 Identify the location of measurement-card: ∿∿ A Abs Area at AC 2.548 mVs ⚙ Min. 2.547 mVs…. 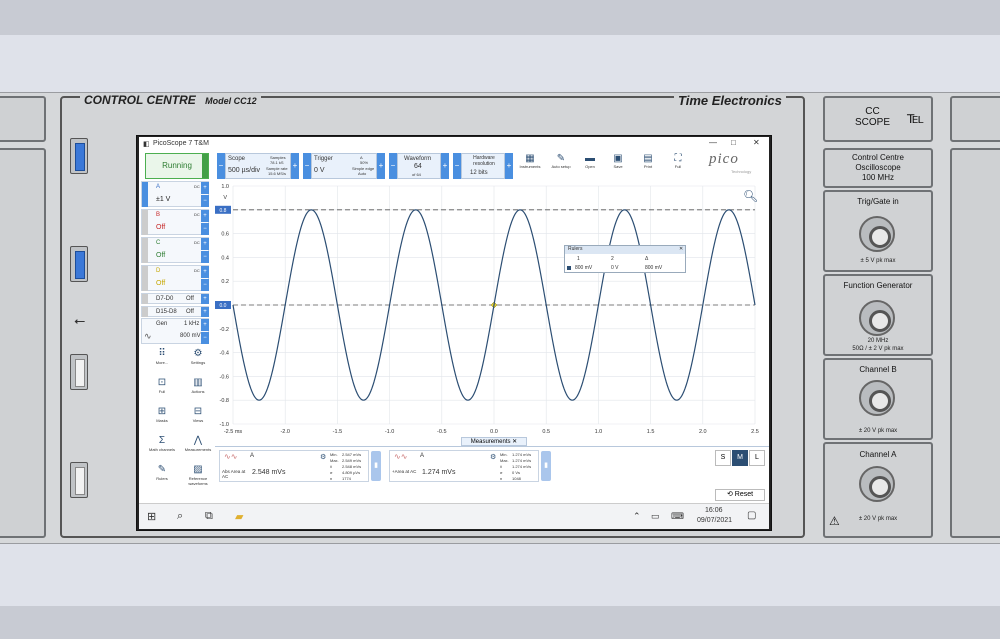
(294, 466).